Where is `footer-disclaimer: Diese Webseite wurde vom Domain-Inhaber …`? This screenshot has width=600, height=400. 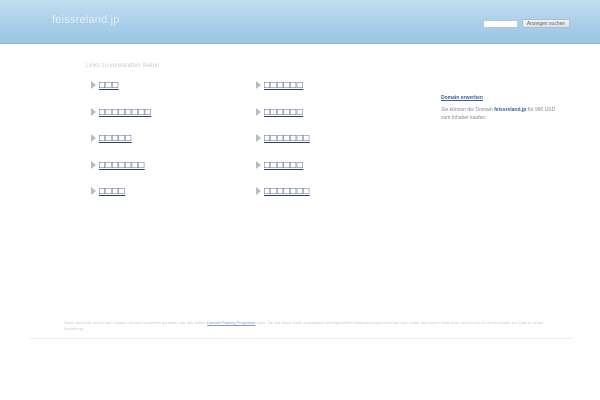
footer-disclaimer: Diese Webseite wurde vom Domain-Inhaber … is located at coordinates (309, 326).